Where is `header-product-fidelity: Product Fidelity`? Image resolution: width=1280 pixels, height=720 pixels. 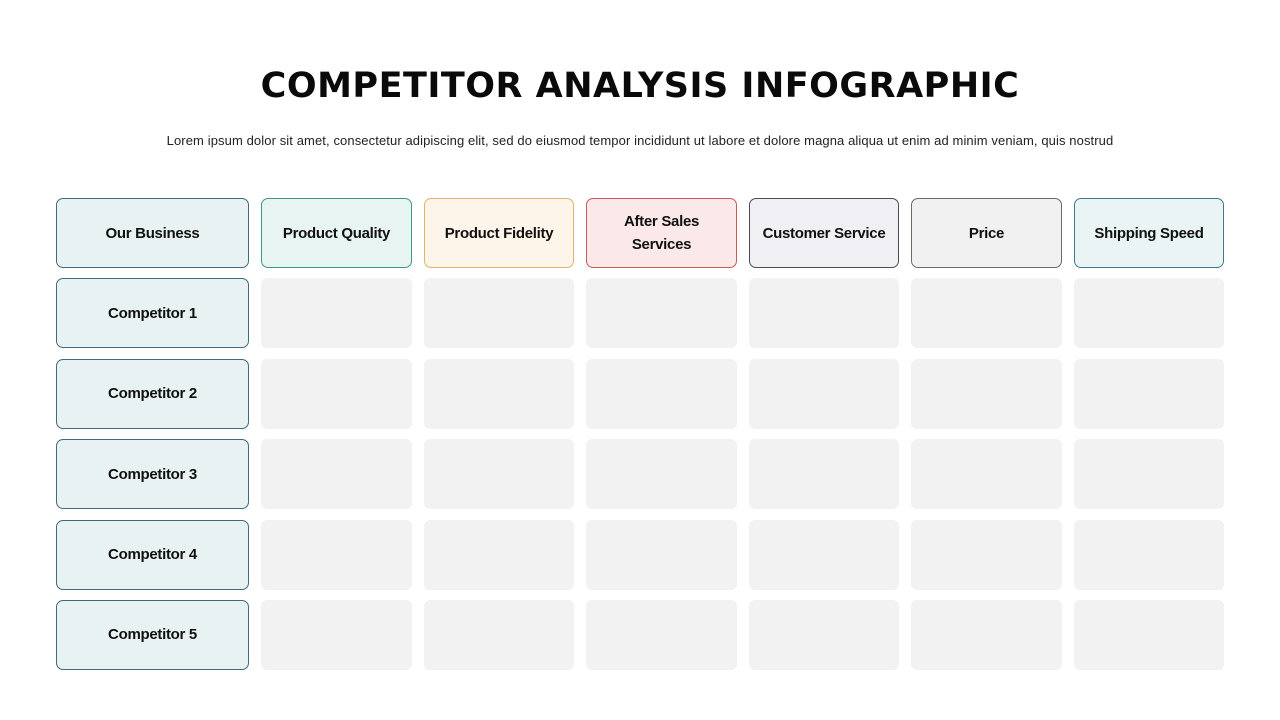 header-product-fidelity: Product Fidelity is located at coordinates (499, 233).